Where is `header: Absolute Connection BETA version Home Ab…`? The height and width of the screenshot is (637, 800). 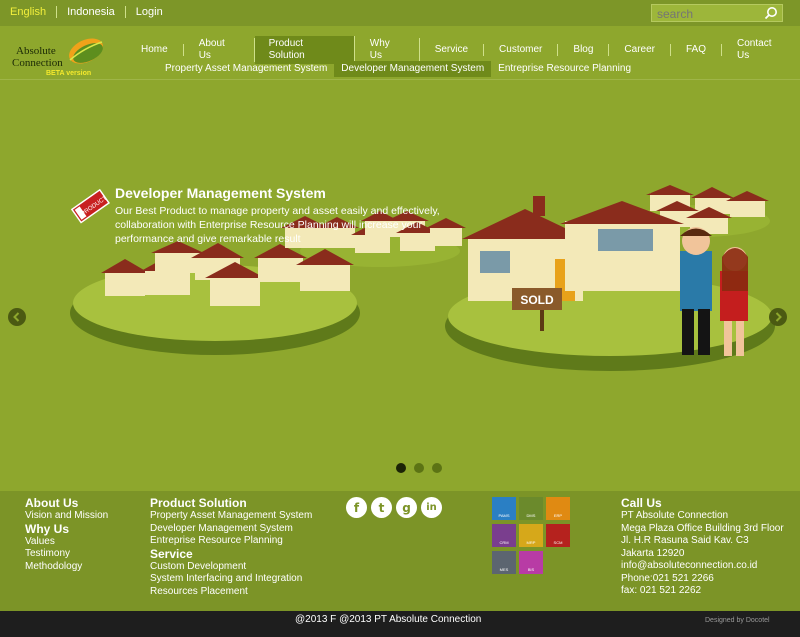 header: Absolute Connection BETA version Home Ab… is located at coordinates (400, 53).